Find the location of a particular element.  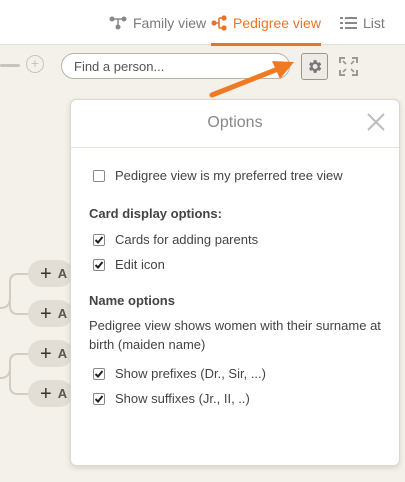

gear-icon is located at coordinates (315, 66).